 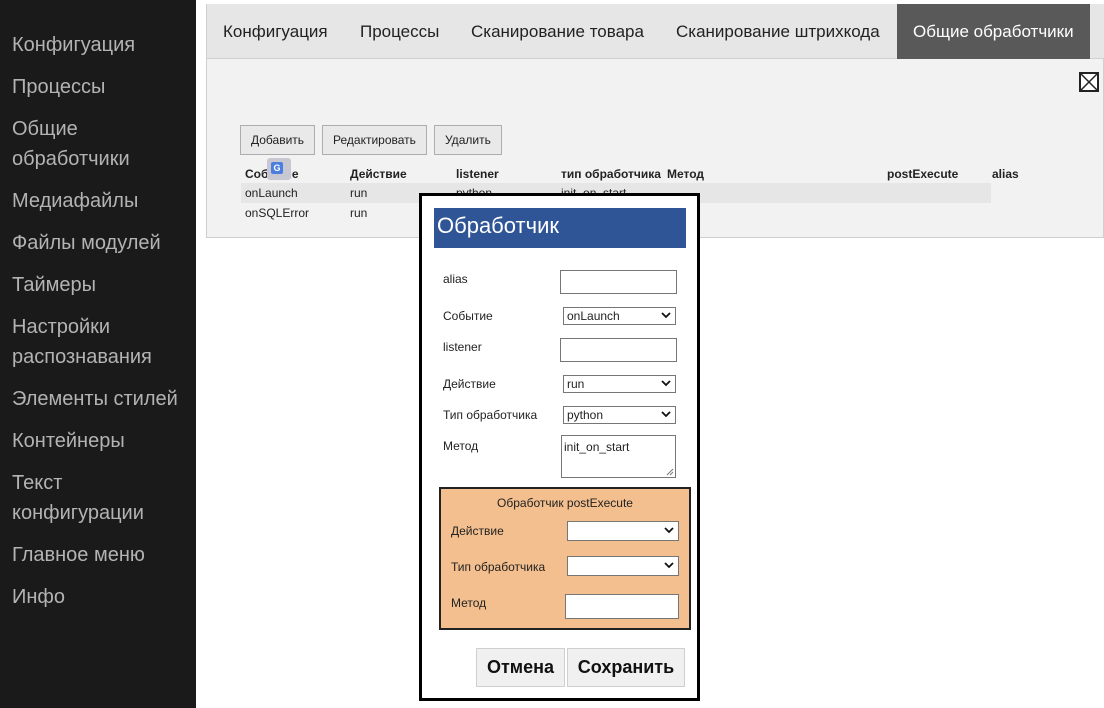 I want to click on action-select-value: run, so click(x=576, y=384).